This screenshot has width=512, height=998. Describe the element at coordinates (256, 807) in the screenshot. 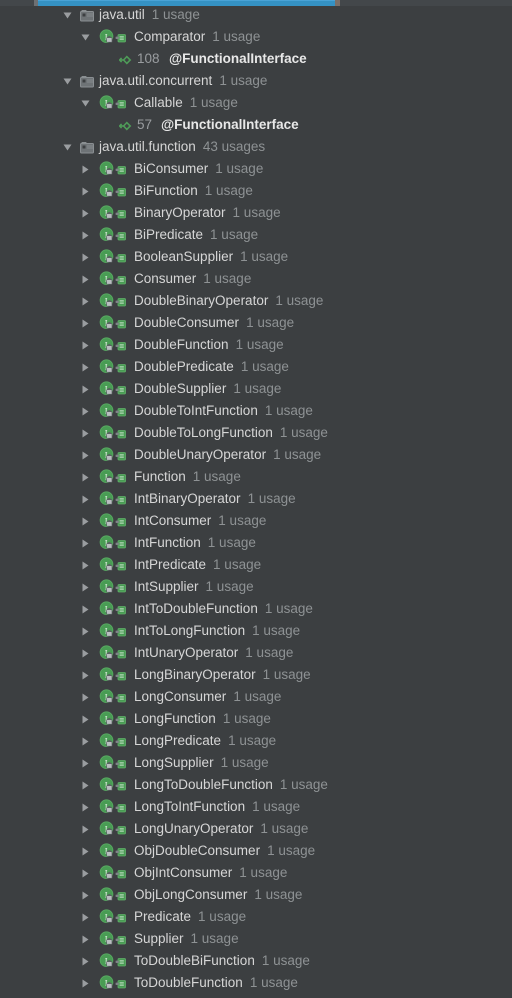

I see `interface-row: I LongToIntFunction 1 usage` at that location.